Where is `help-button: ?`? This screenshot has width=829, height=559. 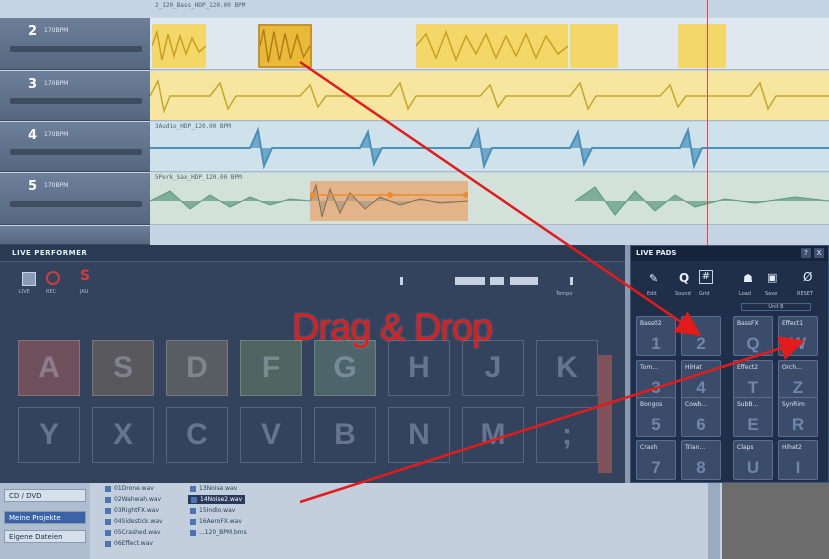
help-button: ? is located at coordinates (806, 253).